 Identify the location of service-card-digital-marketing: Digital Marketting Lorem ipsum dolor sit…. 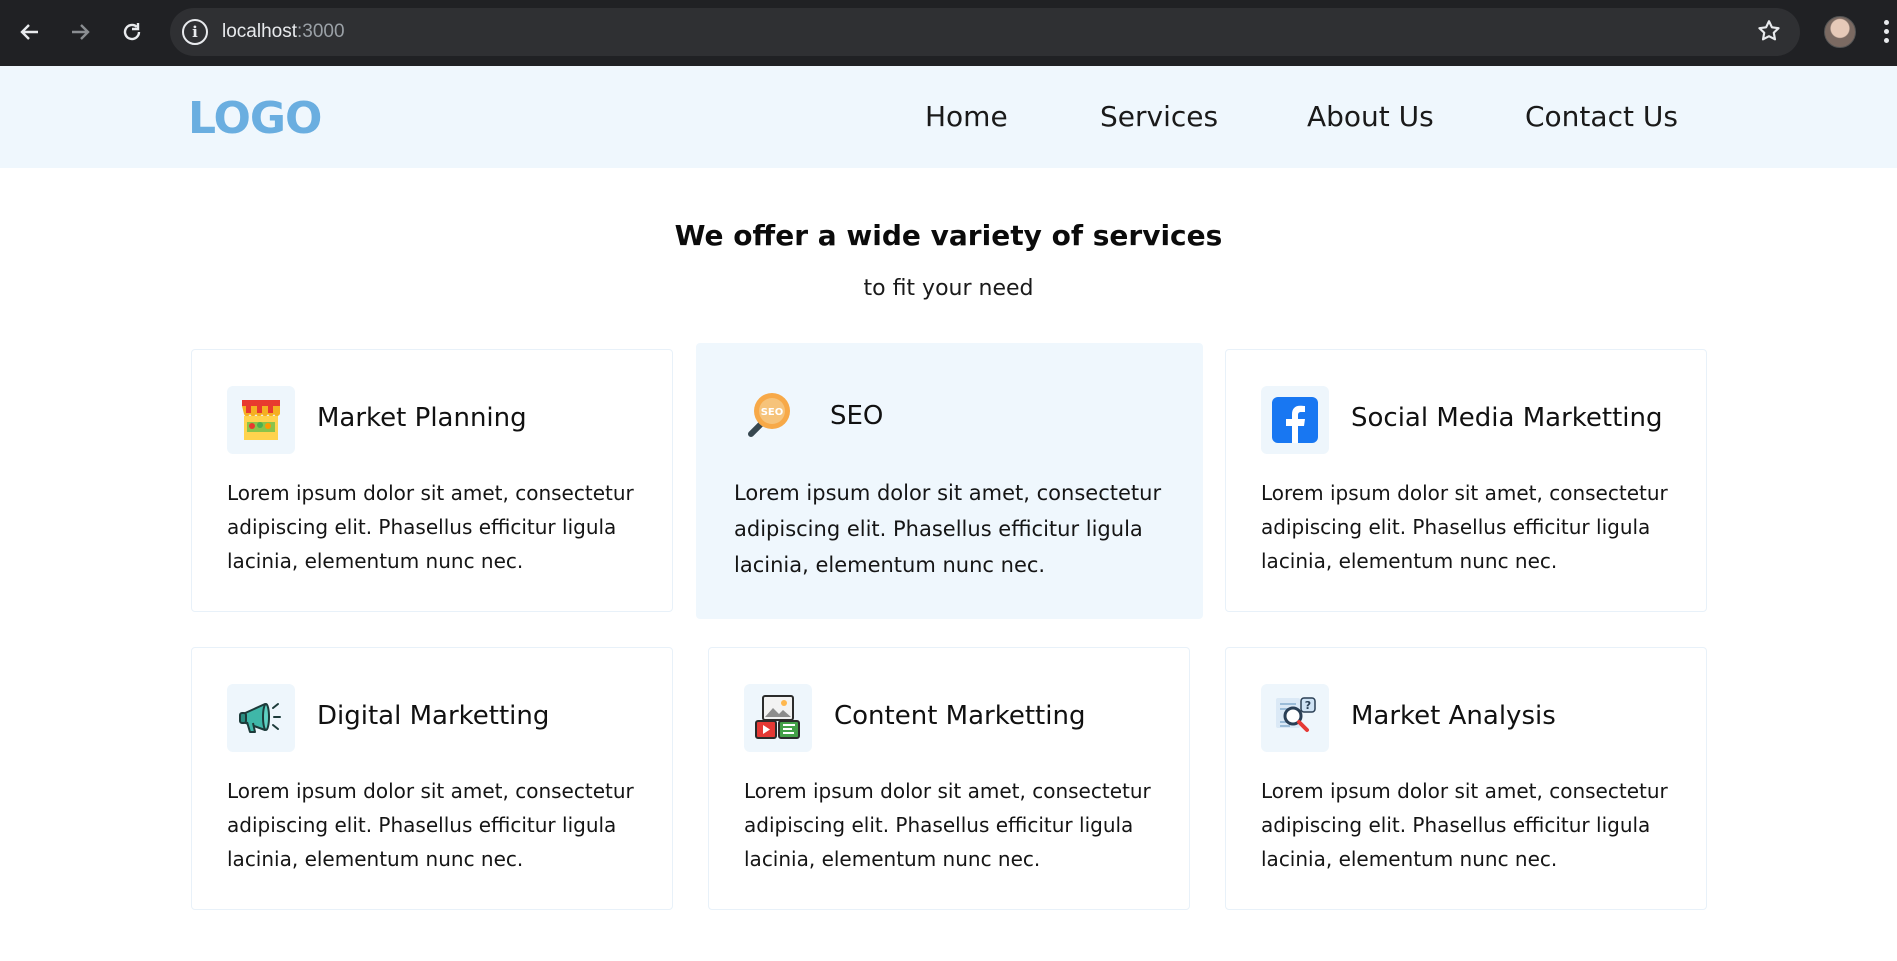
(432, 778).